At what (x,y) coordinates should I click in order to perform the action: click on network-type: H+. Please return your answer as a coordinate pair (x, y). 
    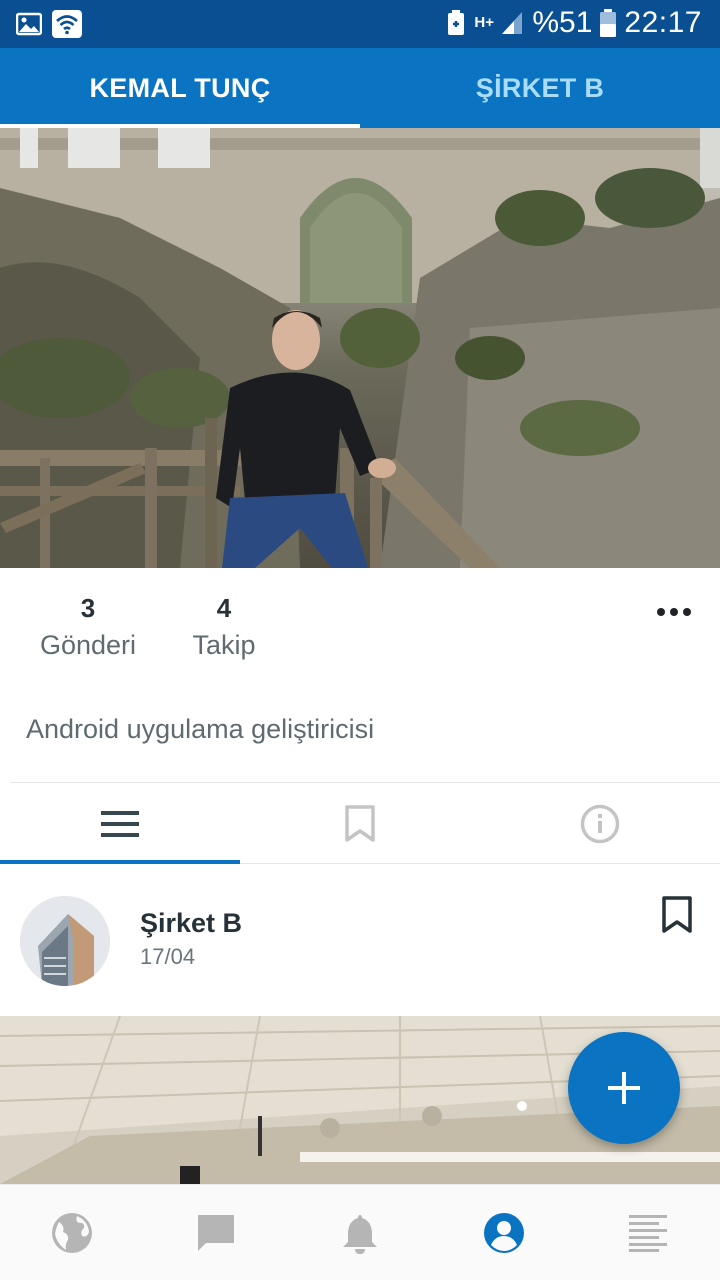
    Looking at the image, I should click on (484, 22).